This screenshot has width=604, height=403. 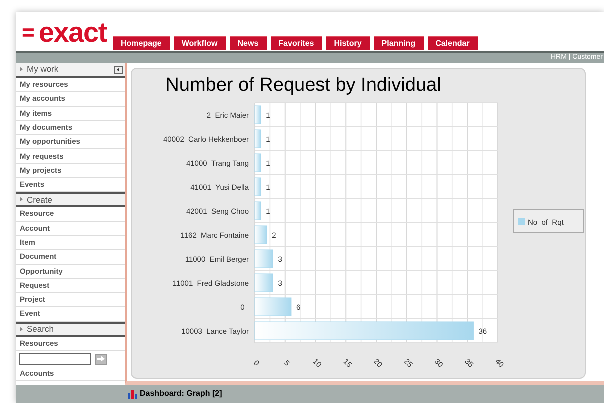 I want to click on nav-tab: Favorites, so click(x=296, y=43).